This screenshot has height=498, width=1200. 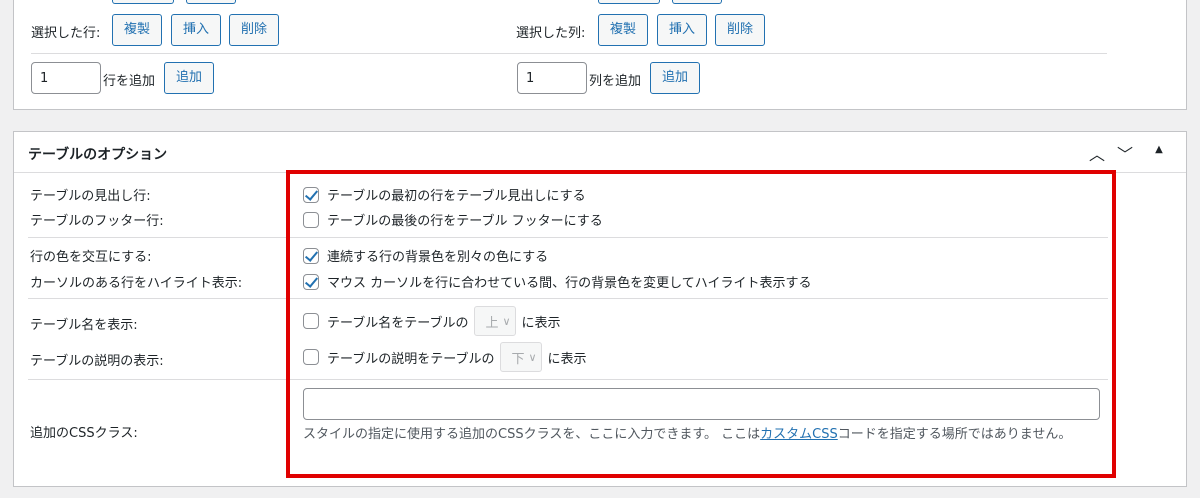 What do you see at coordinates (551, 33) in the screenshot?
I see `selected-cols-label: 選択した列:` at bounding box center [551, 33].